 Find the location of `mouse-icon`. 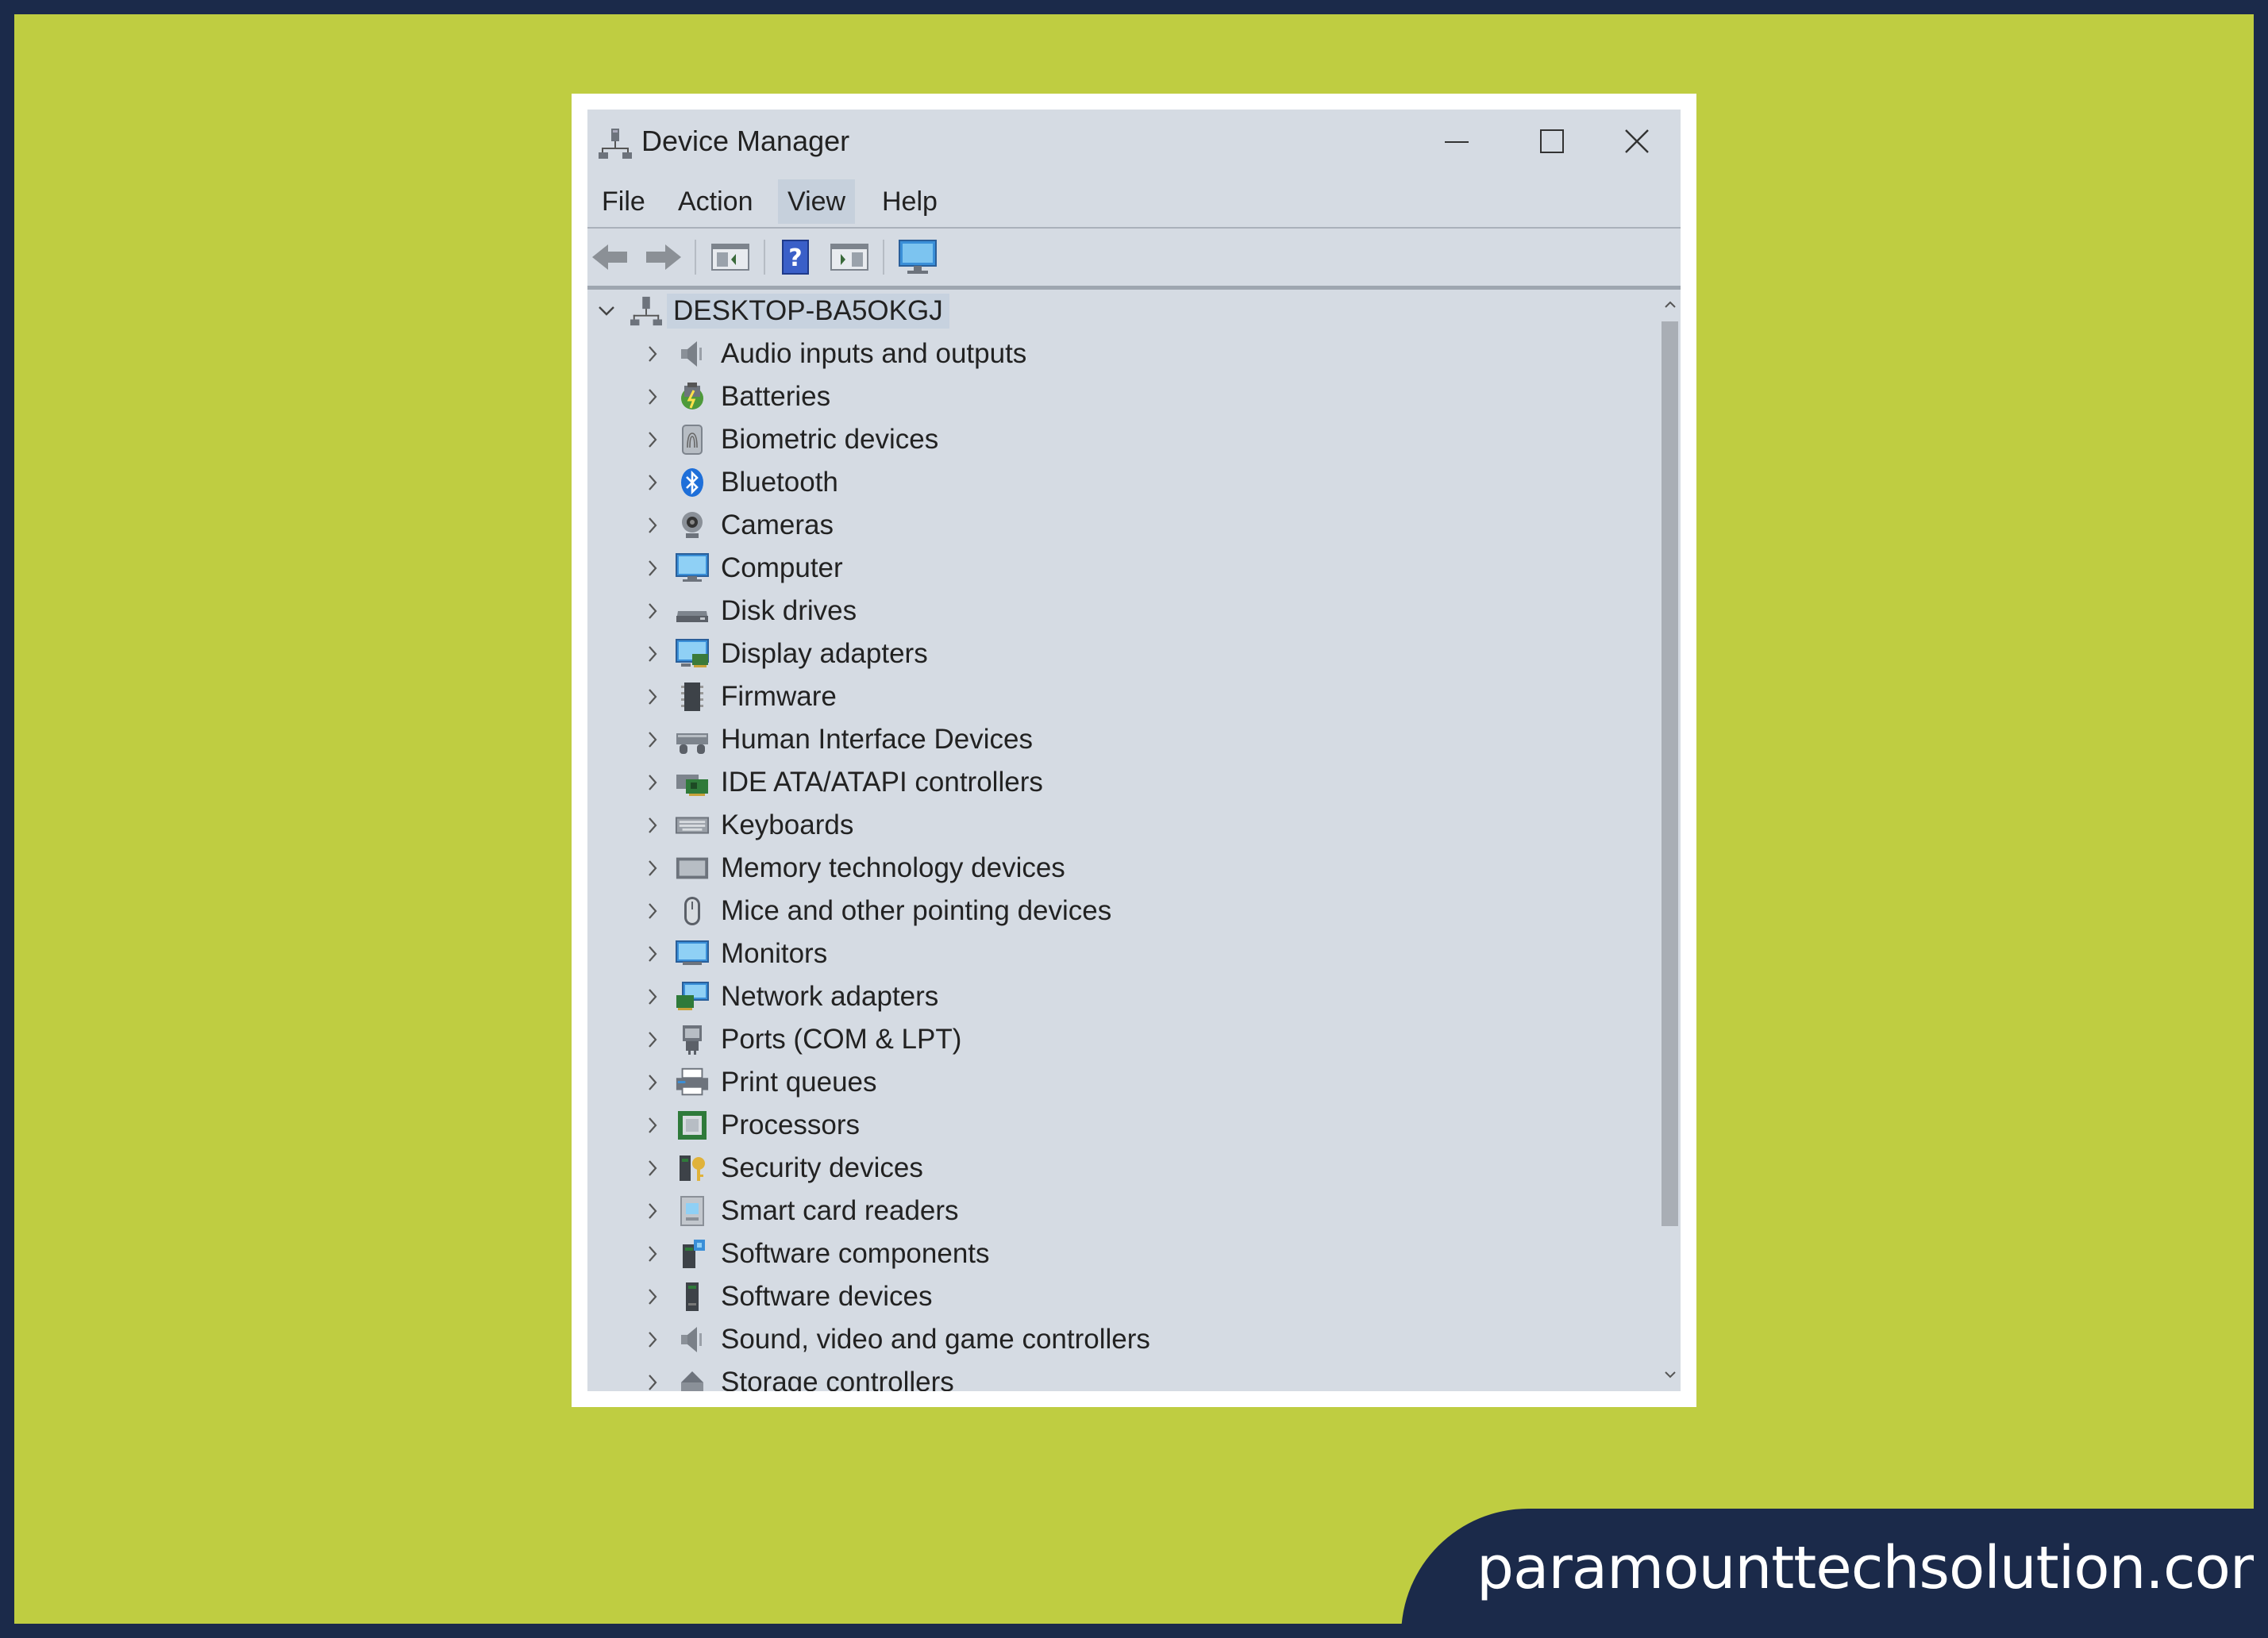

mouse-icon is located at coordinates (692, 911).